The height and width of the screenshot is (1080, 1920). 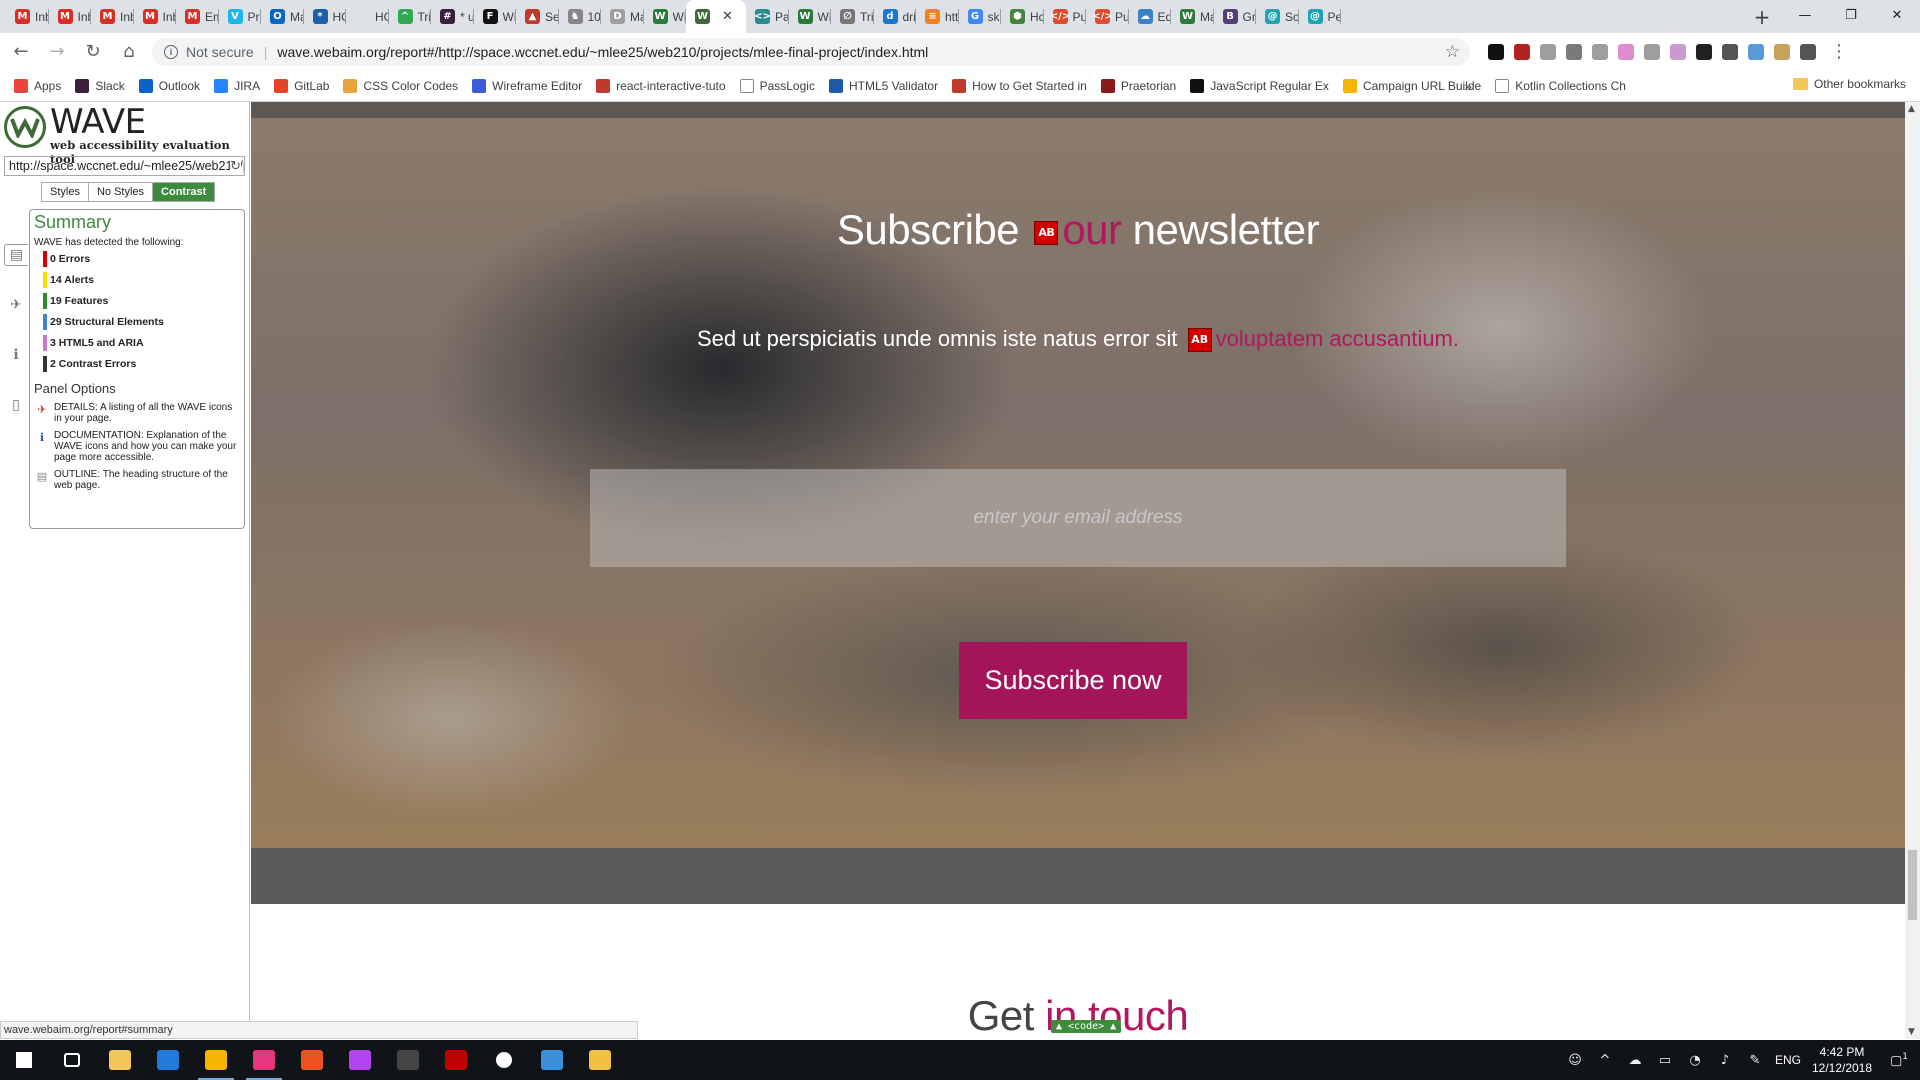 I want to click on tab-13: ♞ 10, so click(x=580, y=16).